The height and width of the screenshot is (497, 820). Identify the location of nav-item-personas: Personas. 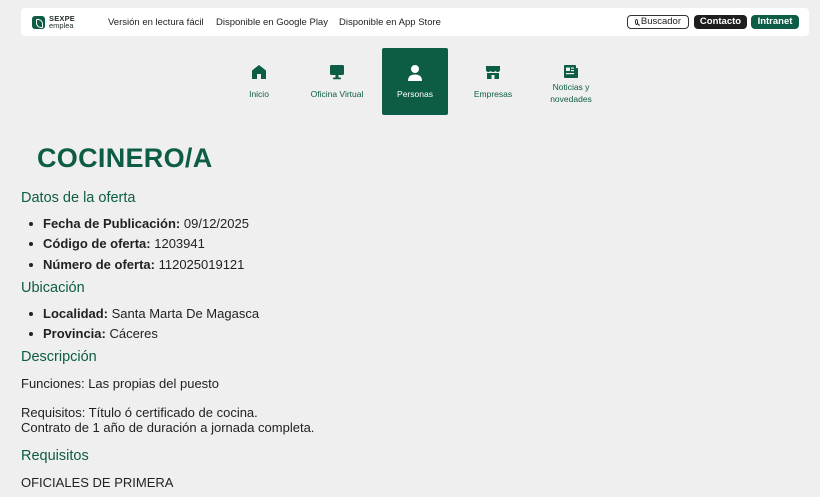
(415, 81).